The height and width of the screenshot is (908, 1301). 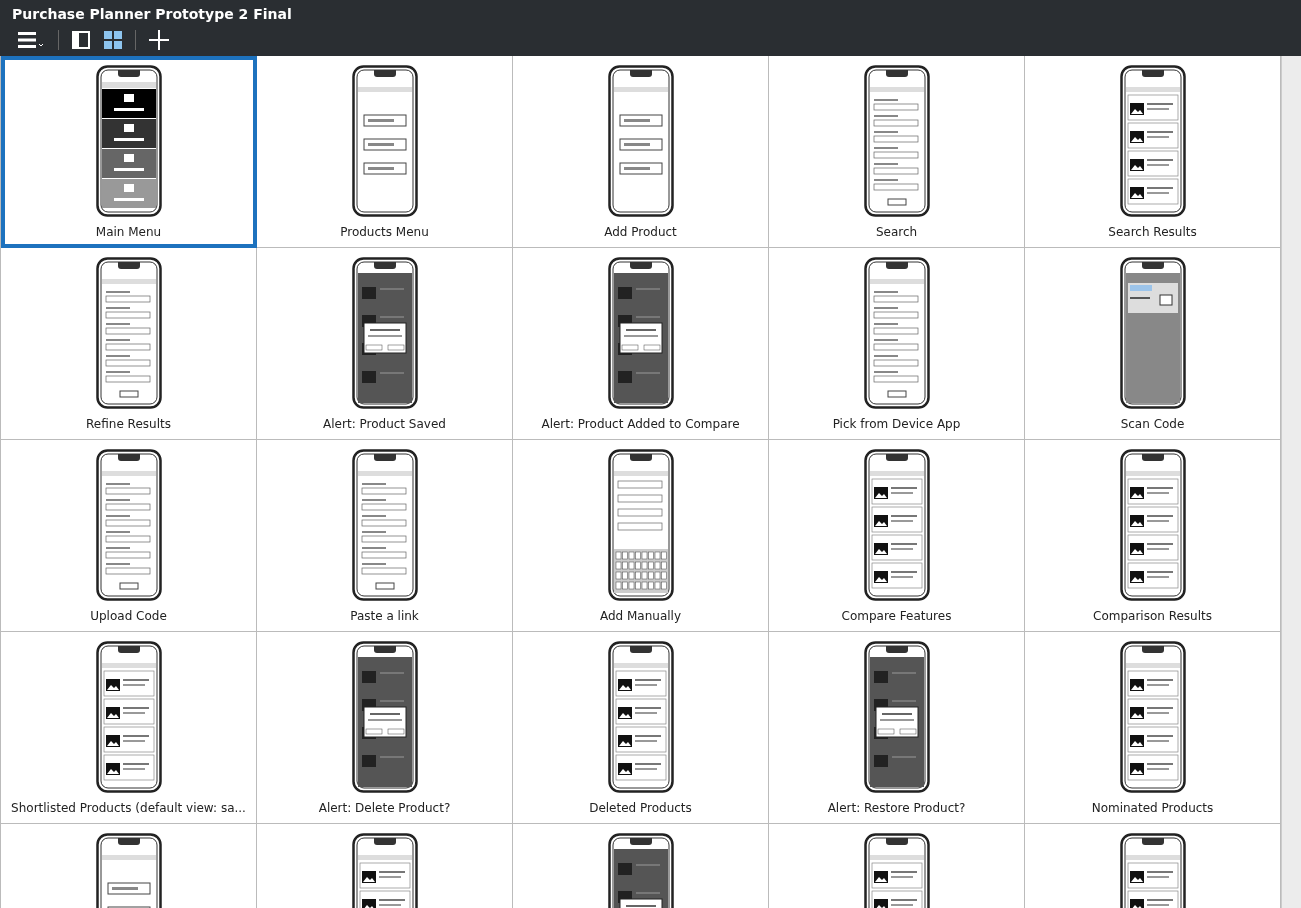 What do you see at coordinates (129, 536) in the screenshot?
I see `screen-thumbnail: Upload Code` at bounding box center [129, 536].